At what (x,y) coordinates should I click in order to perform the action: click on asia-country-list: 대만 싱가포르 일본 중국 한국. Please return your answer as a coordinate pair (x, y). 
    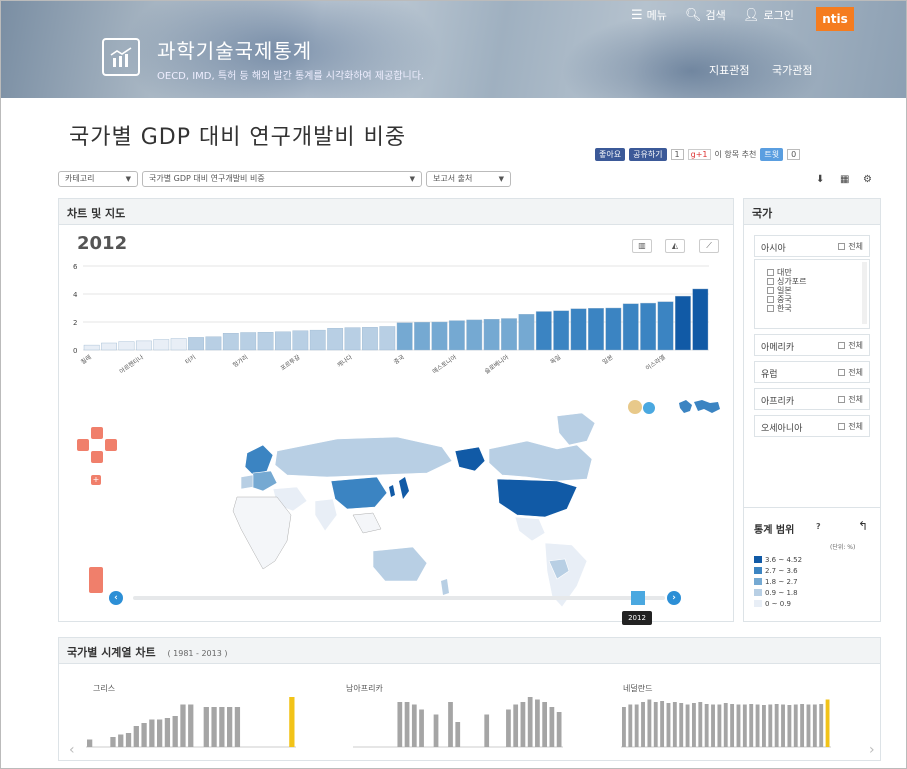
    Looking at the image, I should click on (812, 294).